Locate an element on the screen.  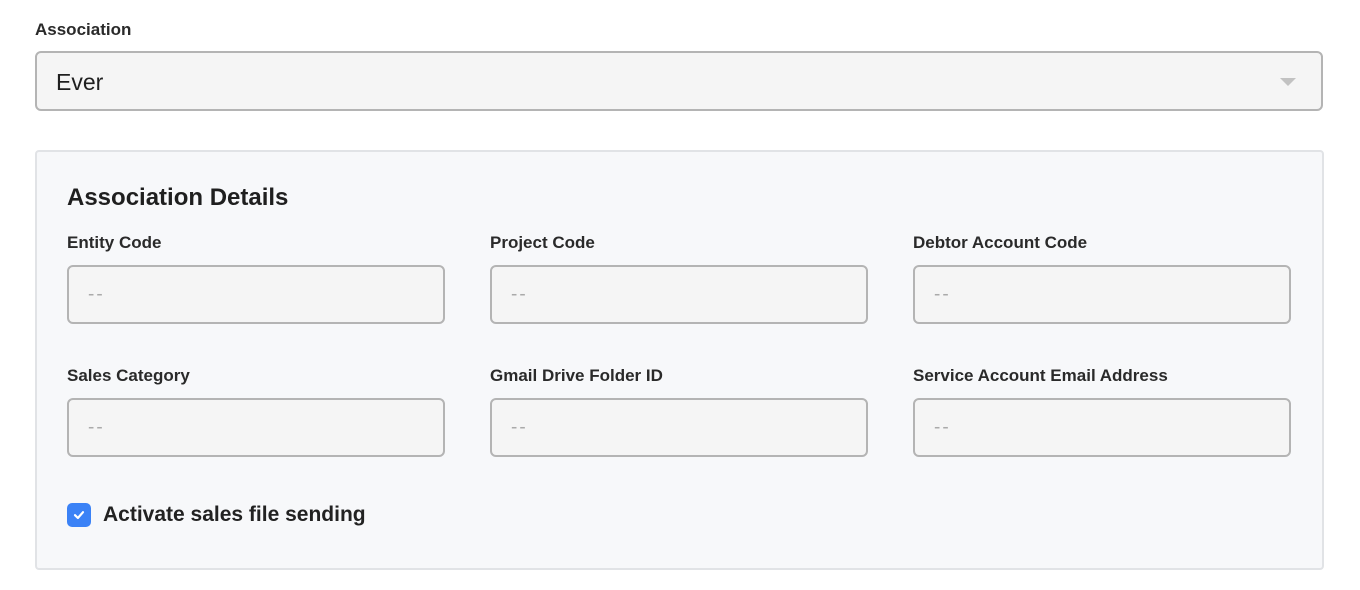
service-account-email-input-box is located at coordinates (1102, 427).